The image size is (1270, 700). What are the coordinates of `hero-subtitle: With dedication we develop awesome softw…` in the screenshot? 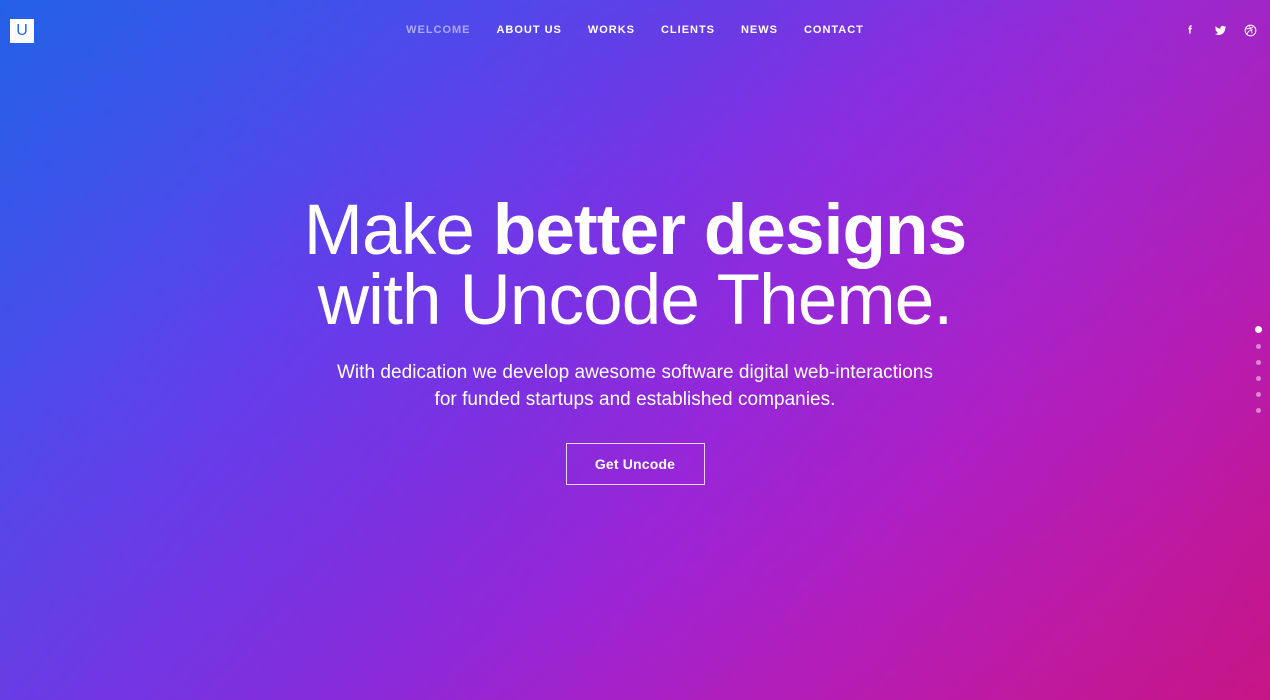 It's located at (635, 386).